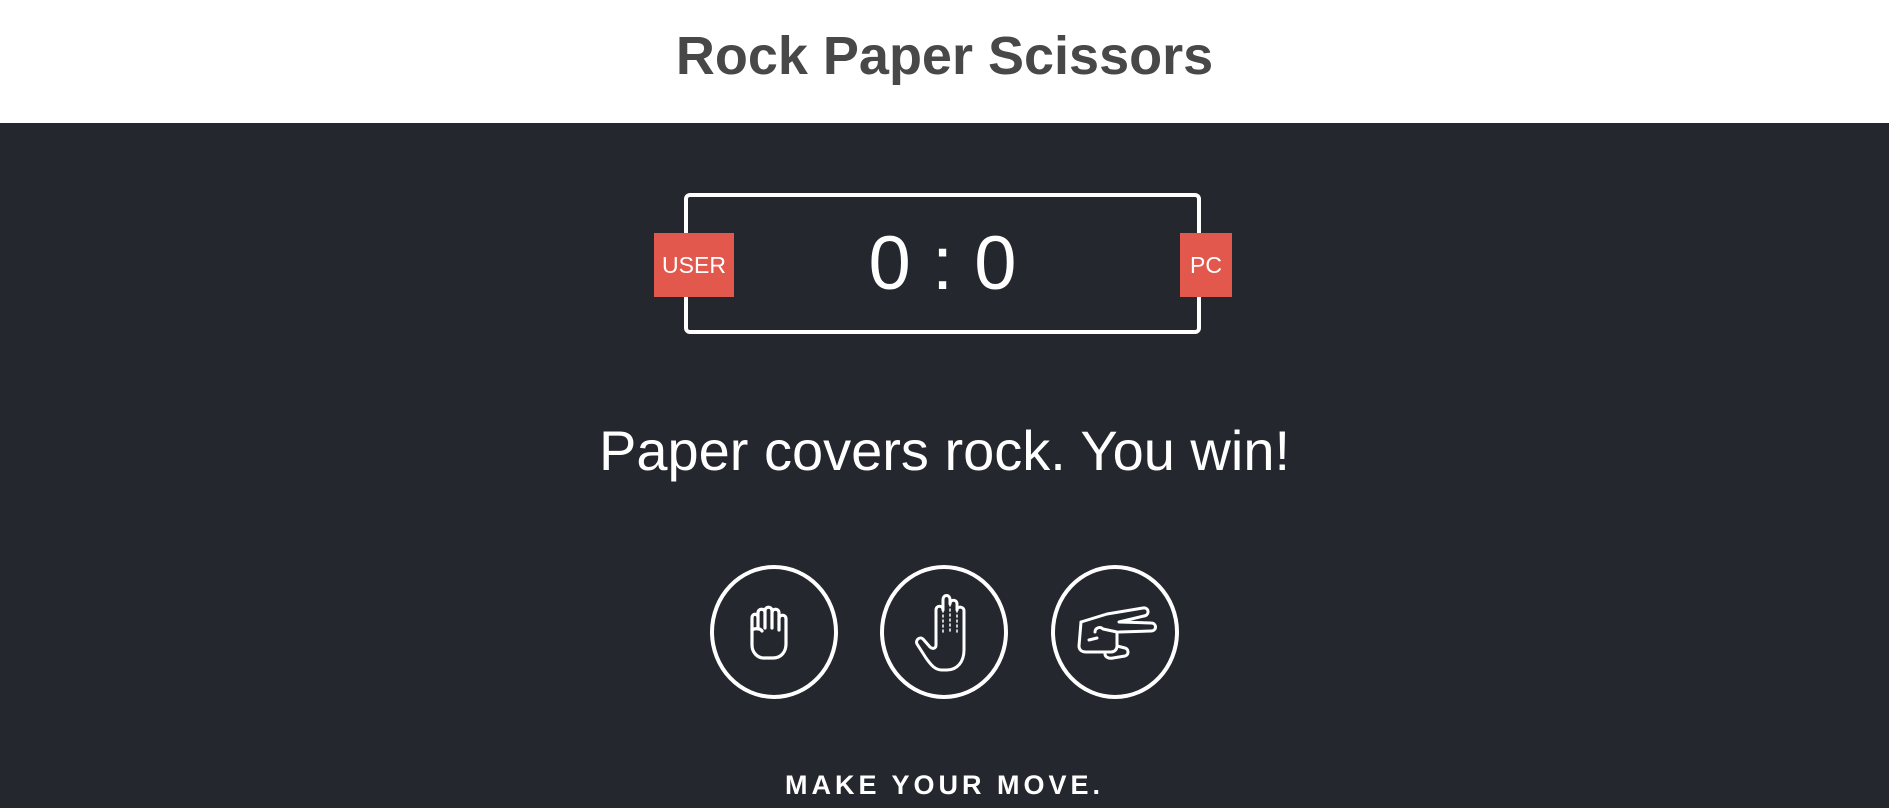 This screenshot has height=808, width=1889. What do you see at coordinates (1206, 265) in the screenshot?
I see `pc-badge: PC` at bounding box center [1206, 265].